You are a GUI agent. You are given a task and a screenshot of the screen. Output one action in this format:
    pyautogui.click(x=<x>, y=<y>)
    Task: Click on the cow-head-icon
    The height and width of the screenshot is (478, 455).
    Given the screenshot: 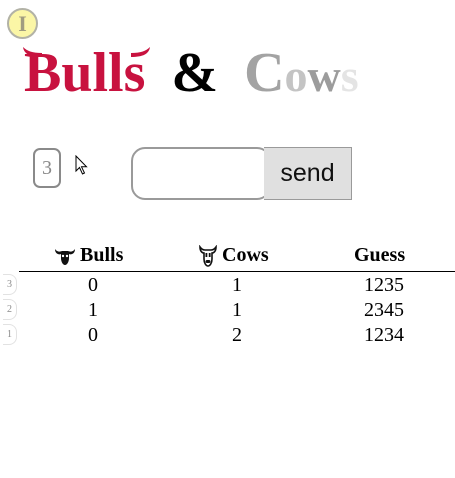 What is the action you would take?
    pyautogui.click(x=208, y=255)
    